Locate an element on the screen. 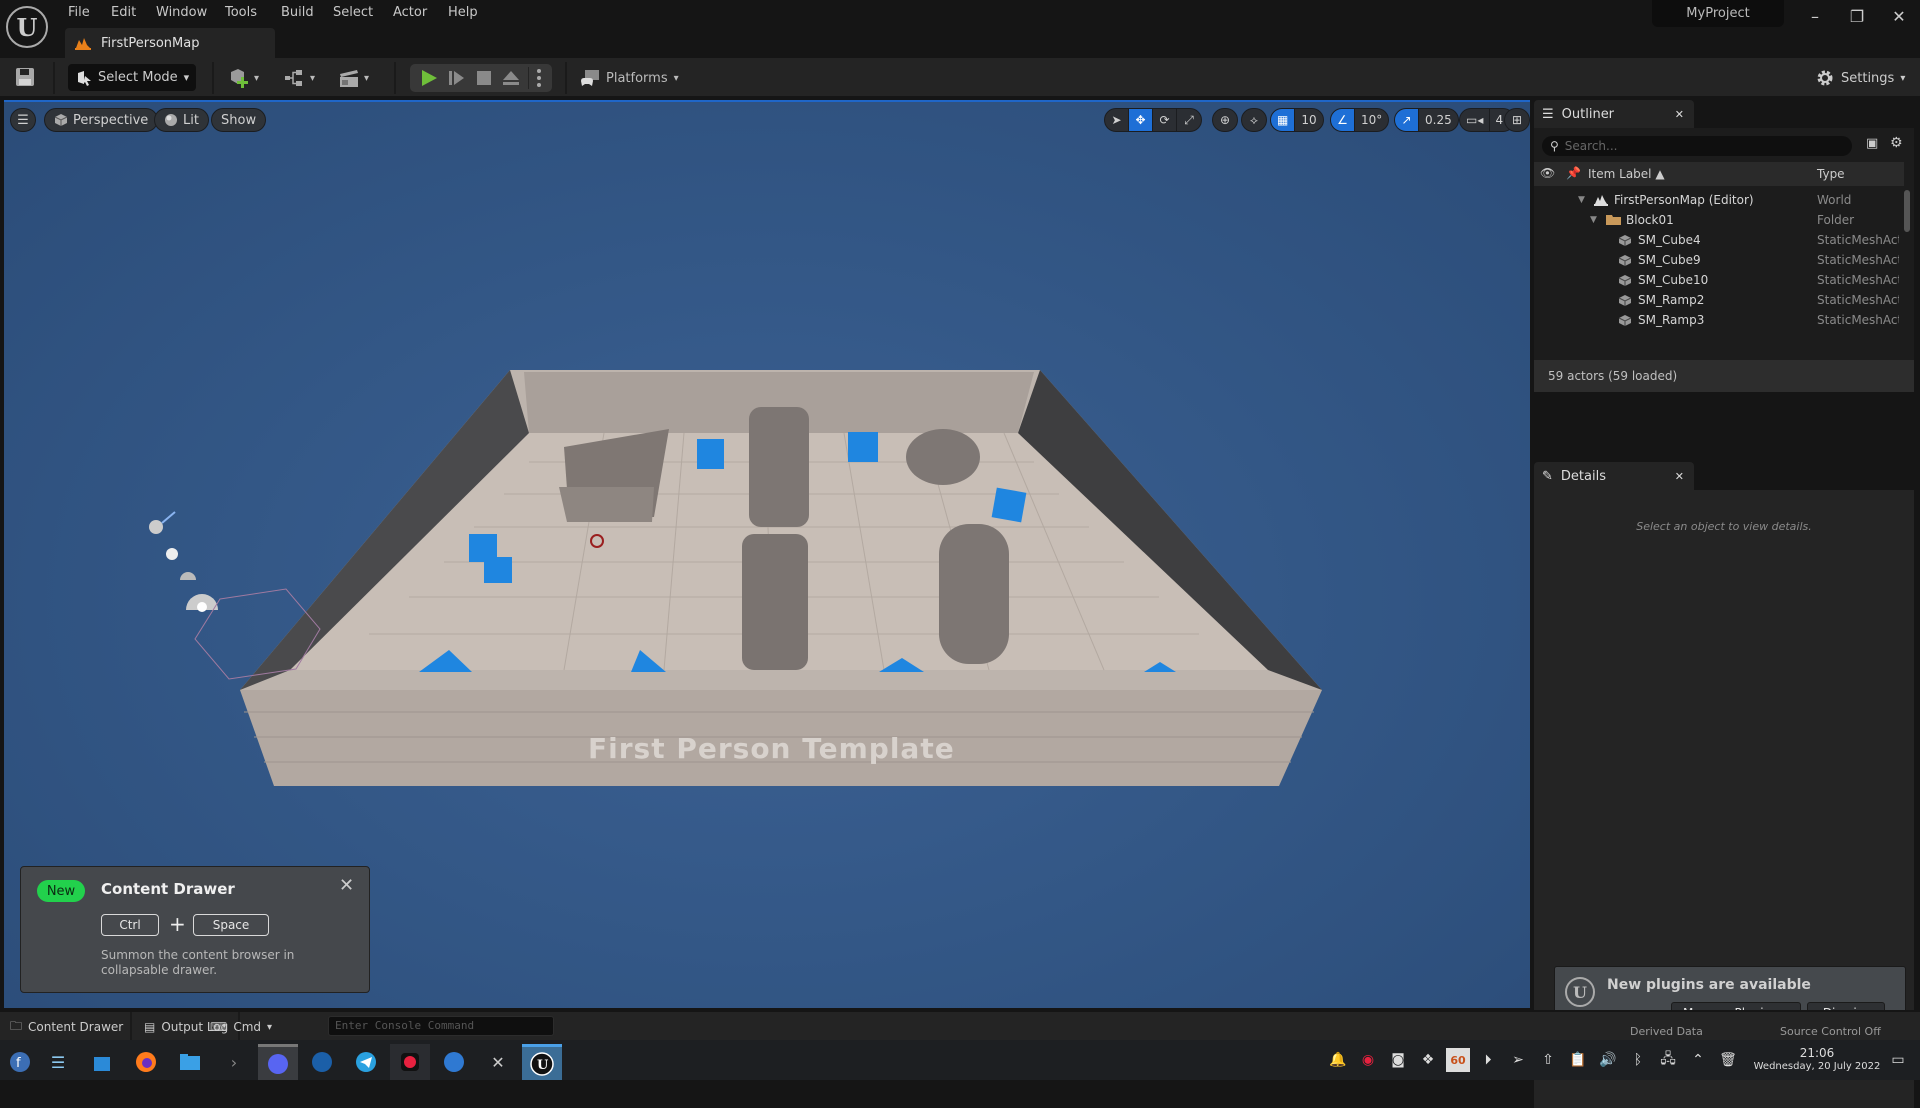 This screenshot has width=1920, height=1108. outliner-row: SM_Cube10 StaticMeshActor is located at coordinates (1719, 280).